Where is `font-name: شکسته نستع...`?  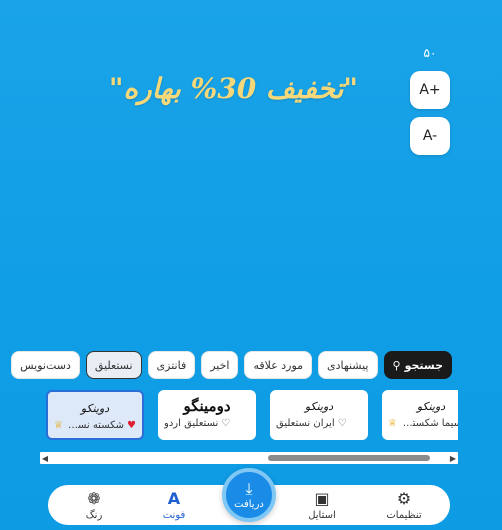
font-name: شکسته نستع... is located at coordinates (95, 425).